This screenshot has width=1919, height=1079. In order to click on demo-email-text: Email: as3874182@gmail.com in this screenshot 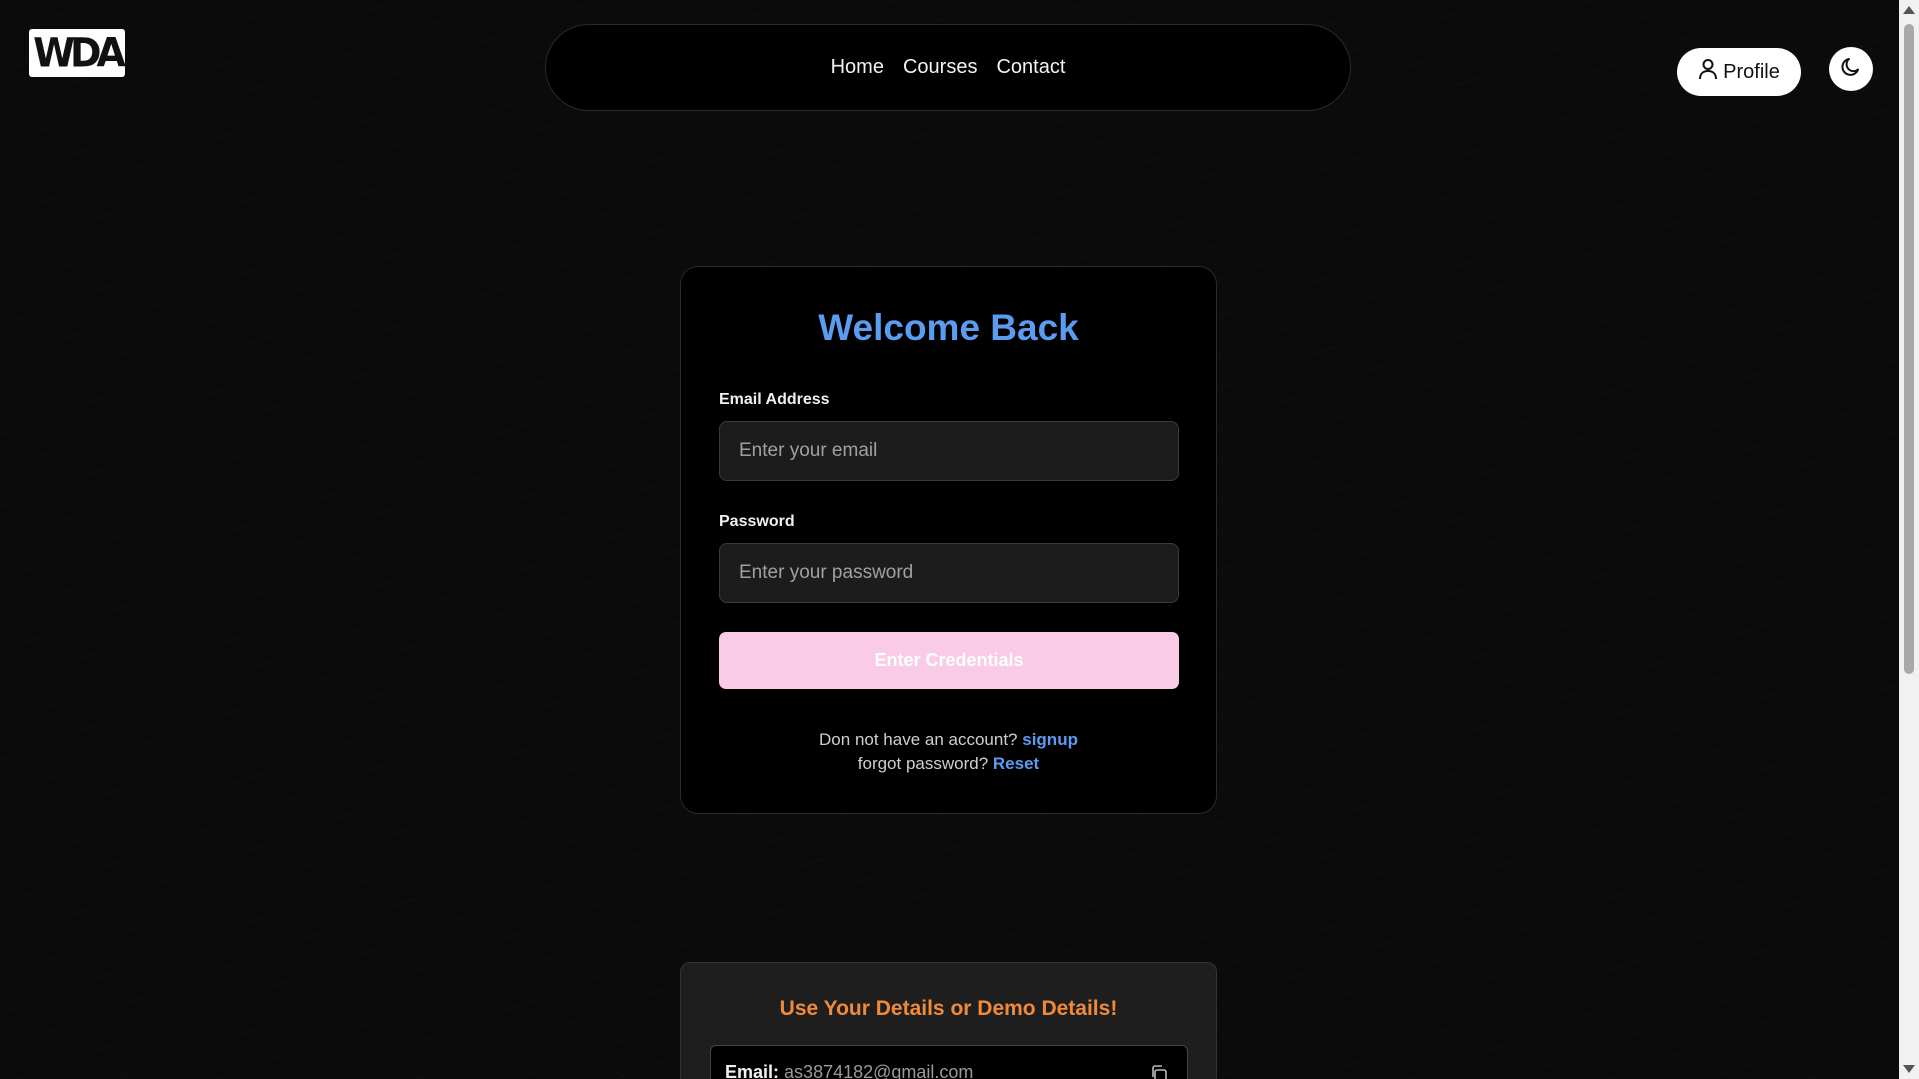, I will do `click(849, 1070)`.